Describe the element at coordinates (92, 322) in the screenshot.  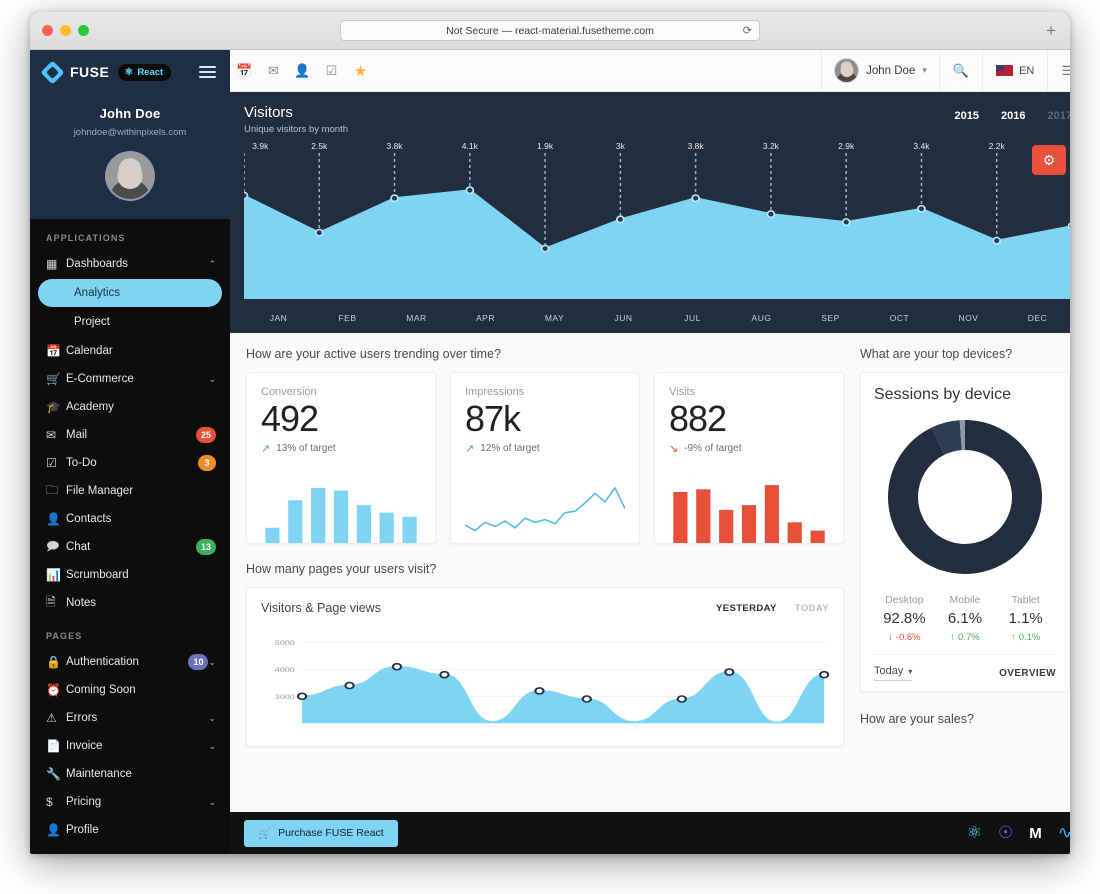
I see `sidebar-subitem-label: Project` at that location.